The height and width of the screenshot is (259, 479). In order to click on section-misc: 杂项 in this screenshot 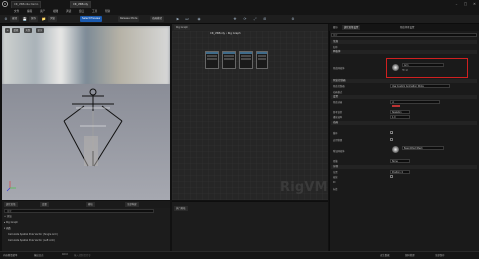, I will do `click(404, 167)`.